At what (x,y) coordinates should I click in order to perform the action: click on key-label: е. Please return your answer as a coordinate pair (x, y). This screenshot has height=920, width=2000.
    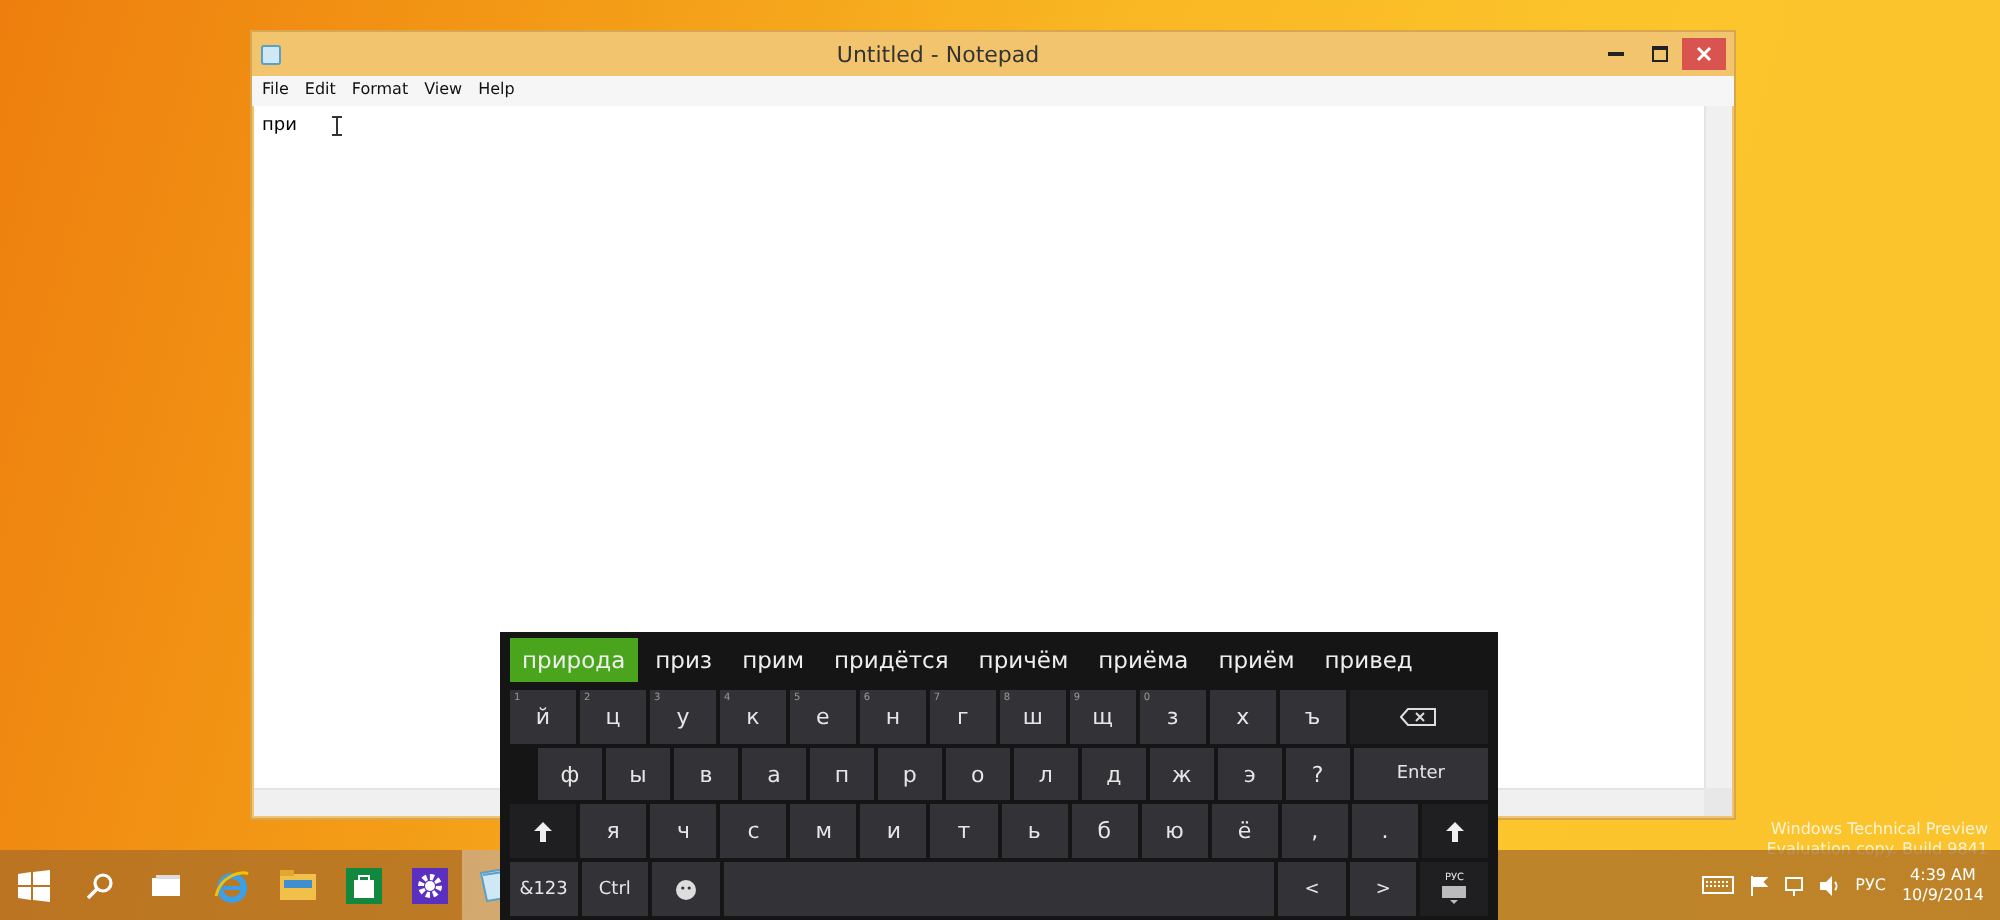
    Looking at the image, I should click on (823, 716).